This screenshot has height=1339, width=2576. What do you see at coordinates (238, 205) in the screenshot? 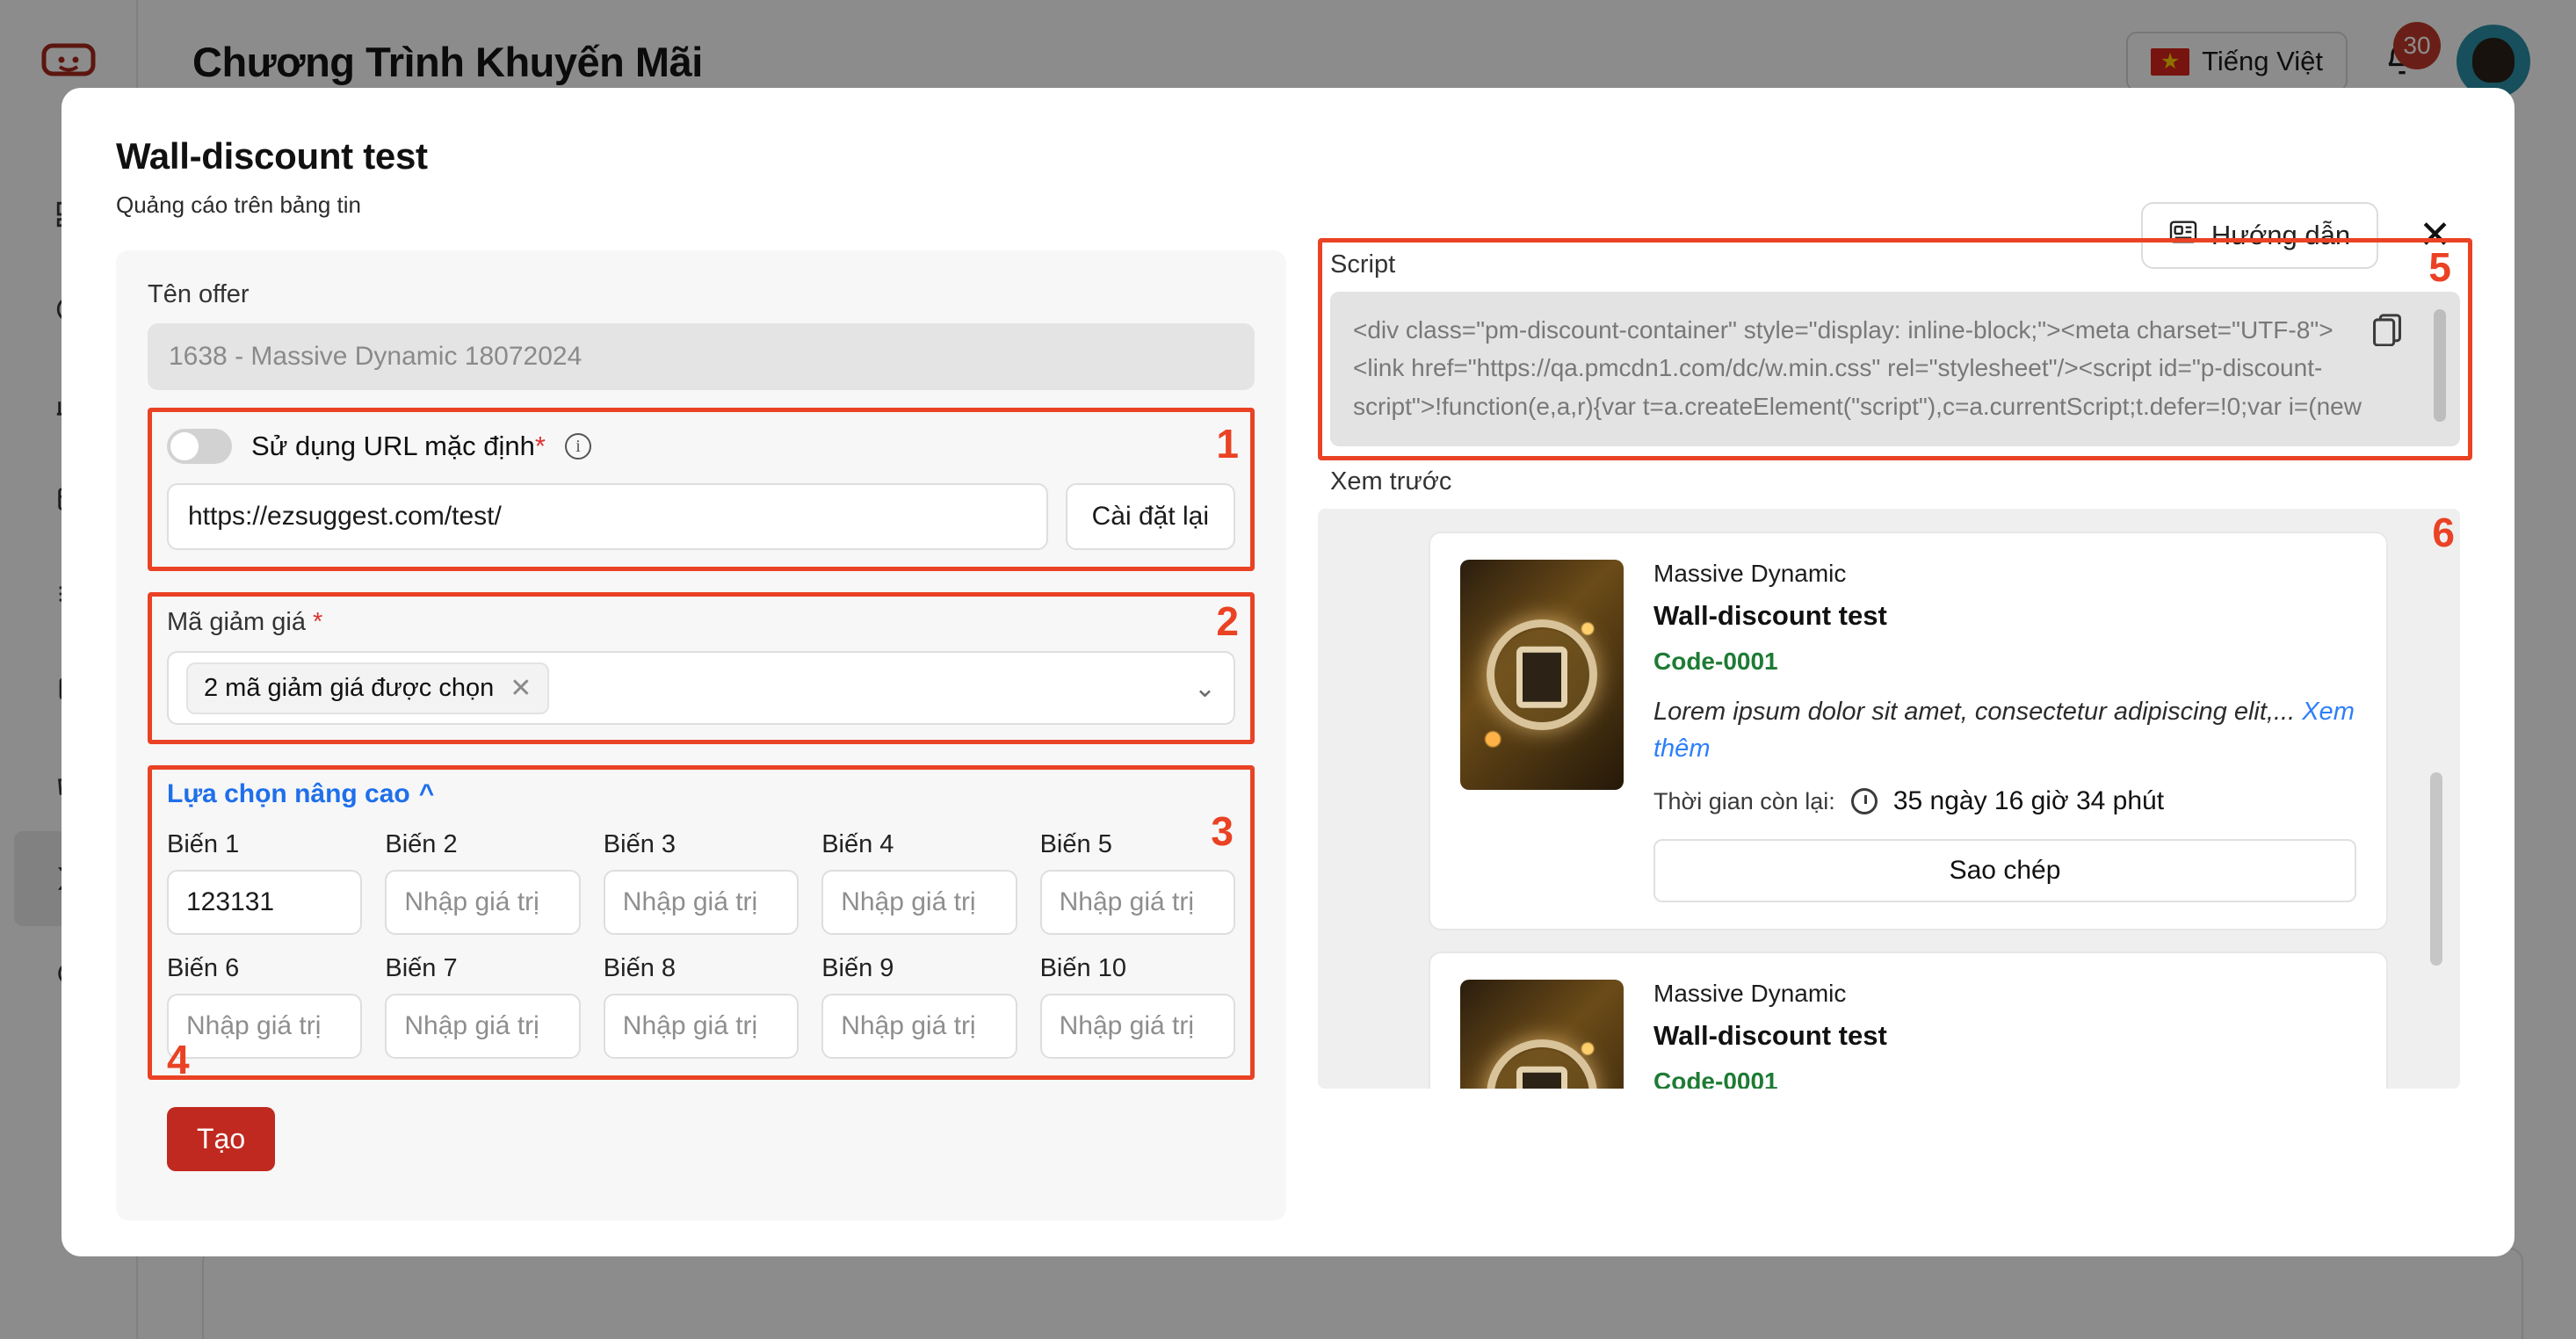
I see `modal-subtitle: Quảng cáo trên bảng tin` at bounding box center [238, 205].